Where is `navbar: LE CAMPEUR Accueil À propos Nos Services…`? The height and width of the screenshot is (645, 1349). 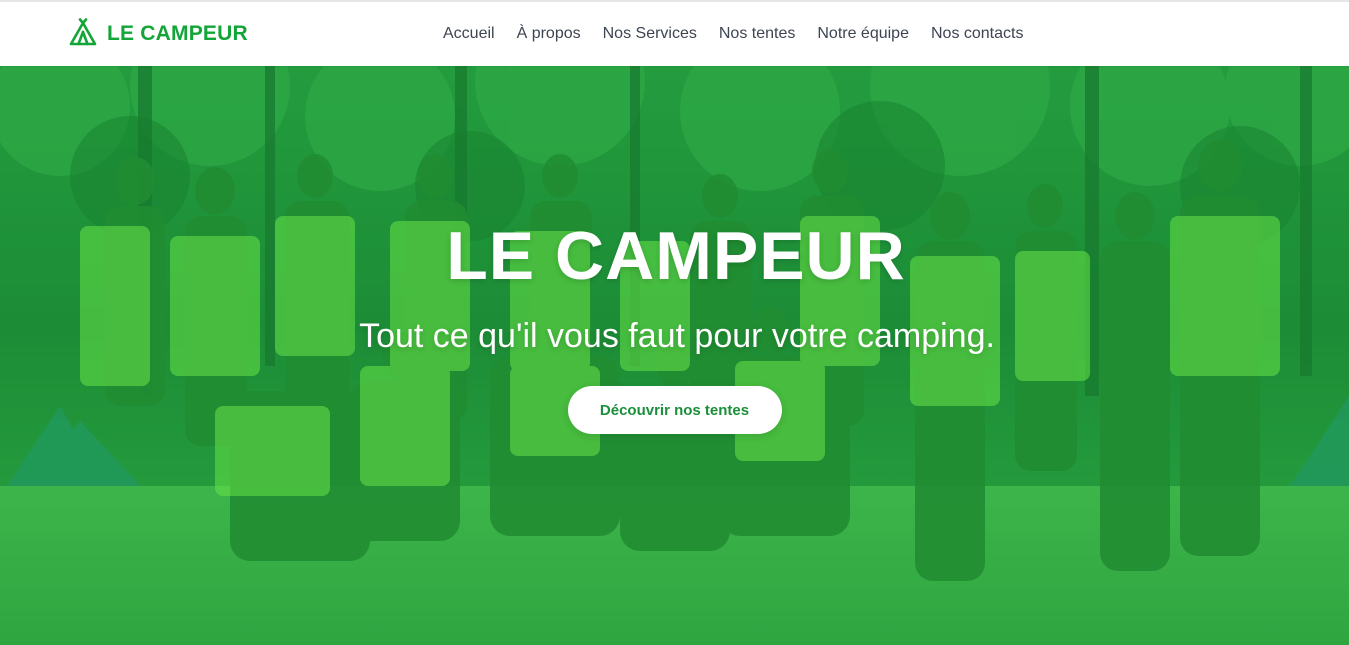 navbar: LE CAMPEUR Accueil À propos Nos Services… is located at coordinates (674, 34).